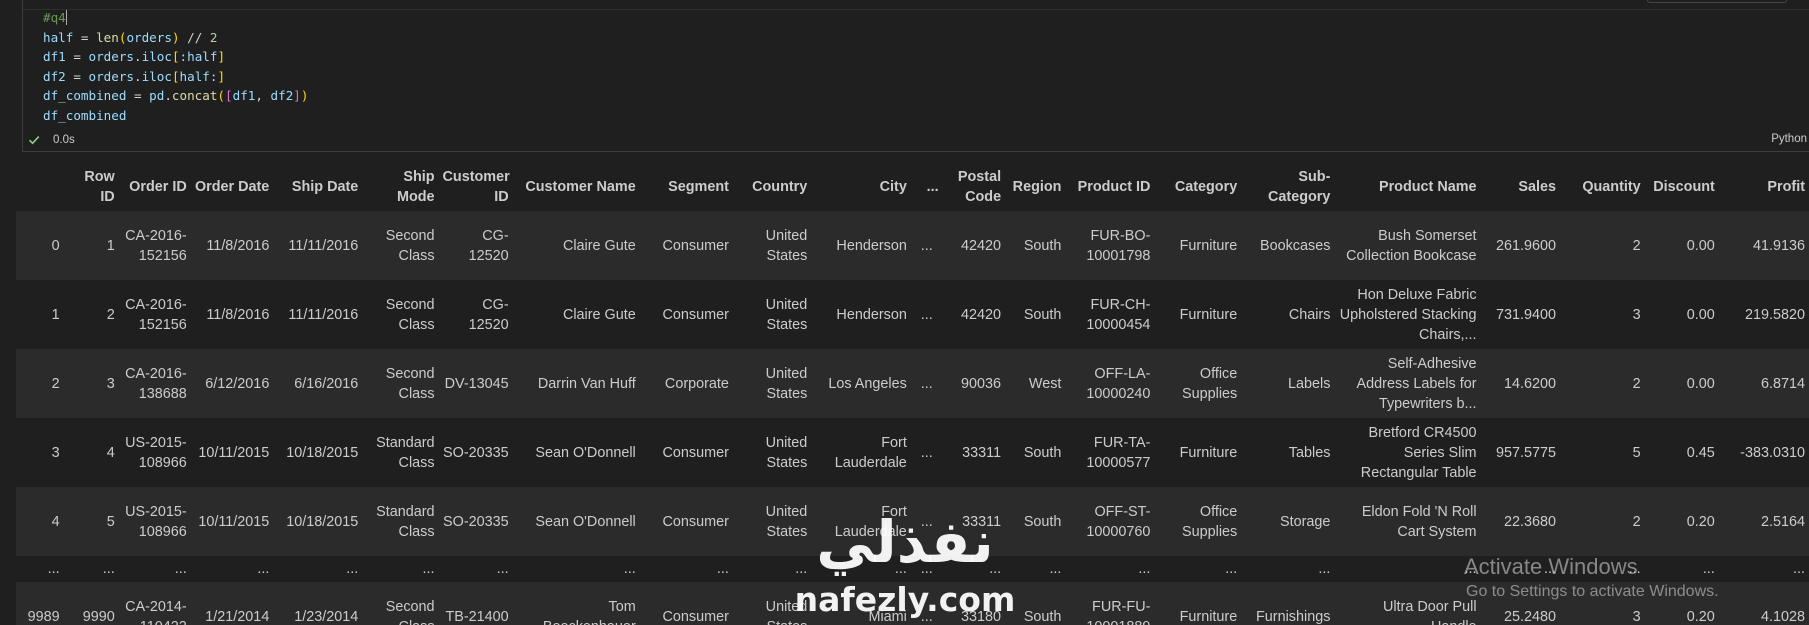  What do you see at coordinates (488, 245) in the screenshot?
I see `table-cell: CG-12520` at bounding box center [488, 245].